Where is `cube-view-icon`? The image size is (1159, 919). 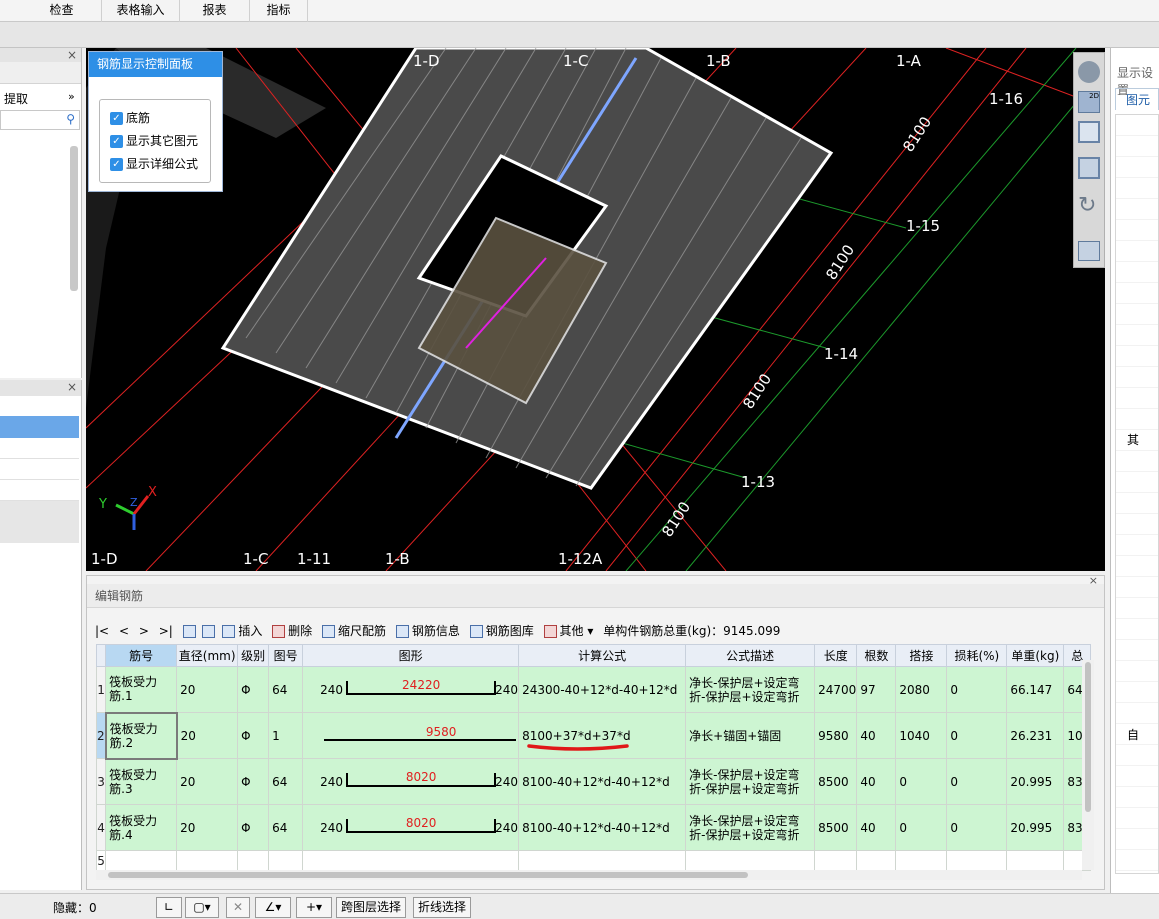 cube-view-icon is located at coordinates (1089, 132).